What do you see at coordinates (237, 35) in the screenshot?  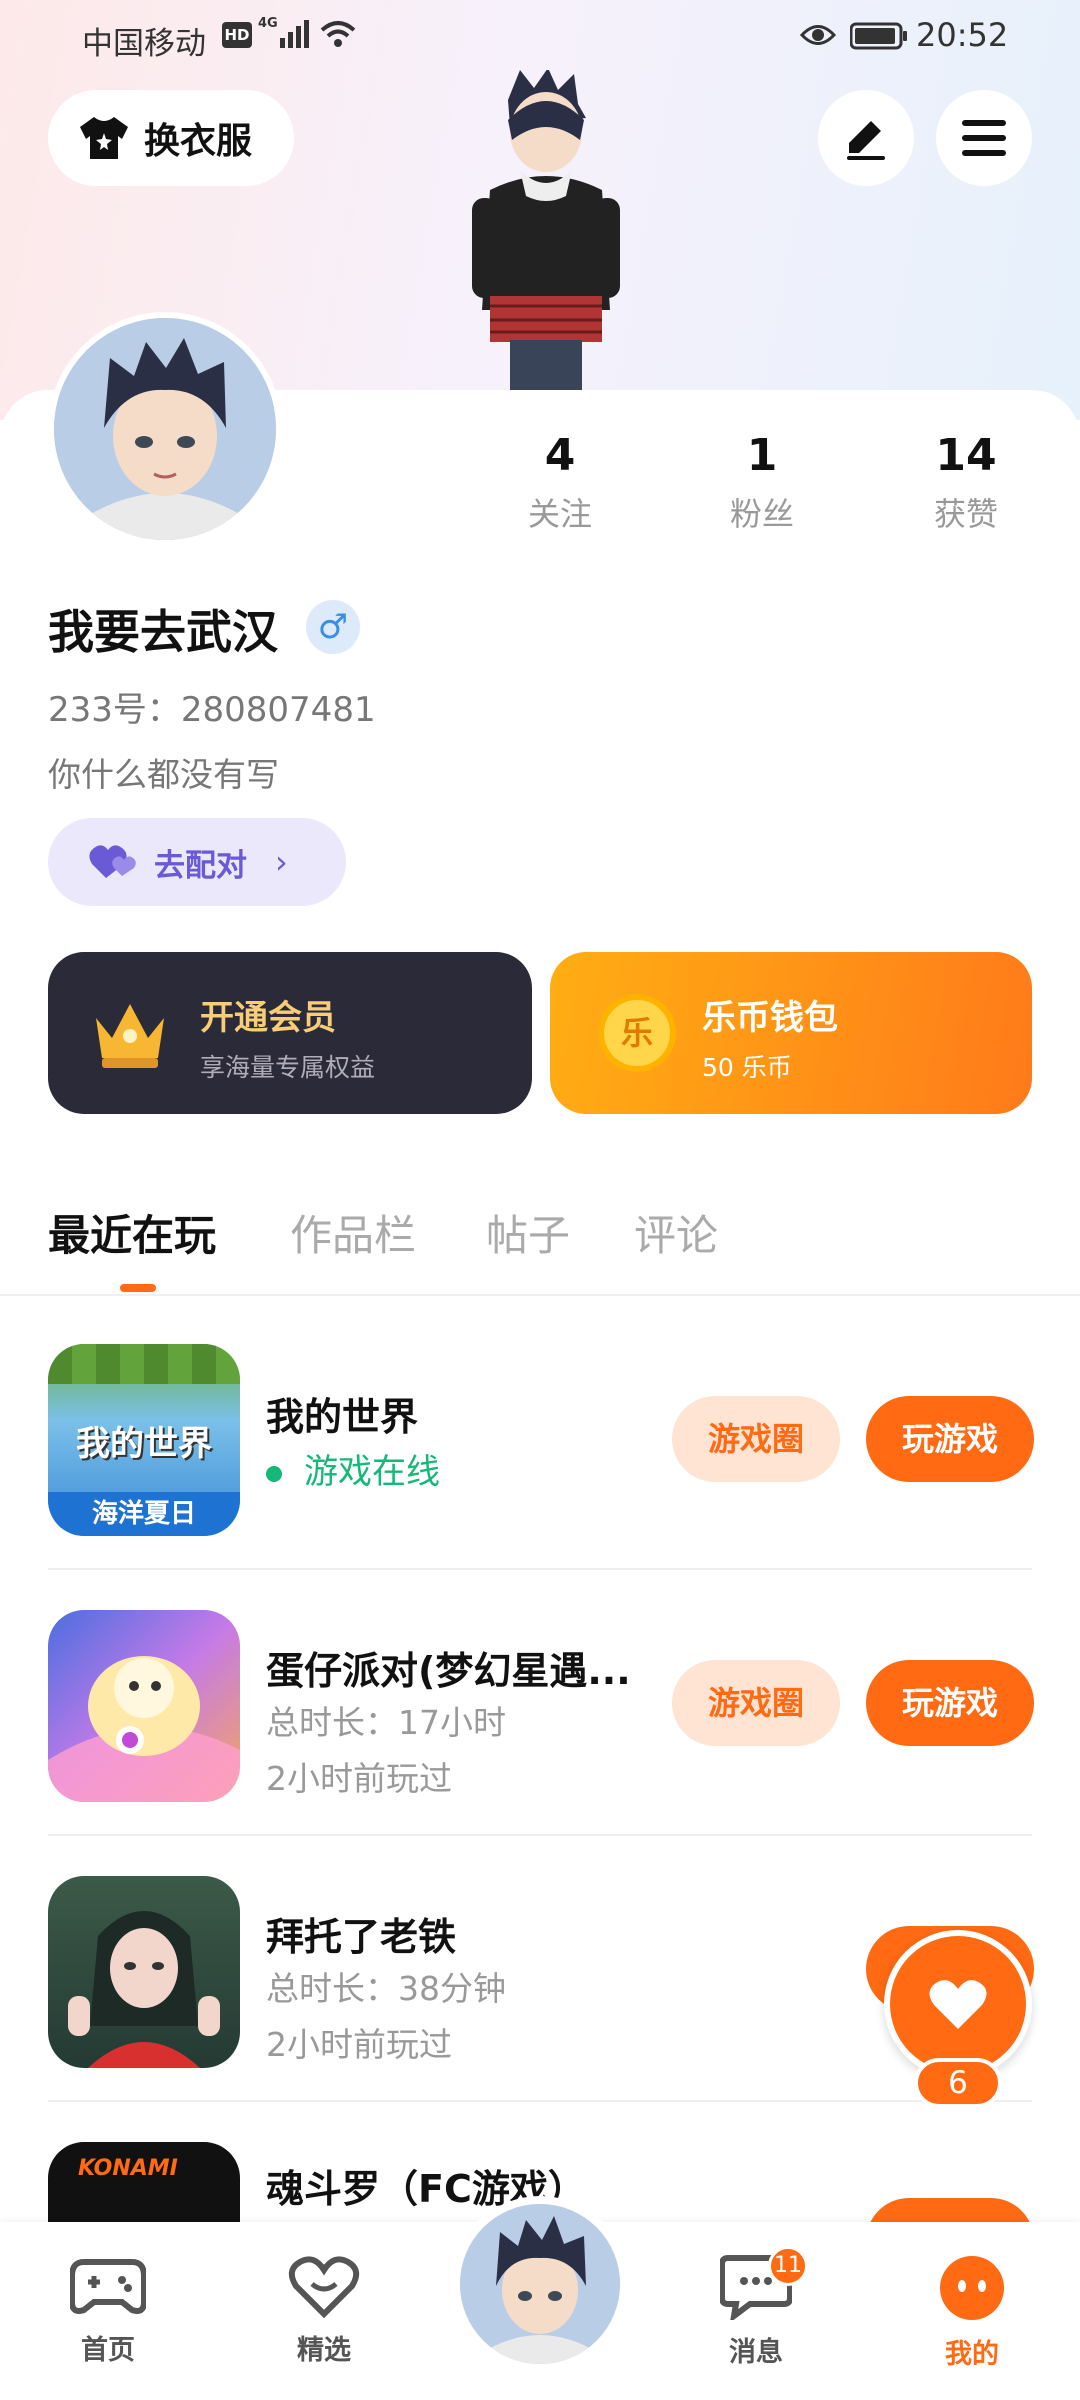 I see `hd-badge: HD` at bounding box center [237, 35].